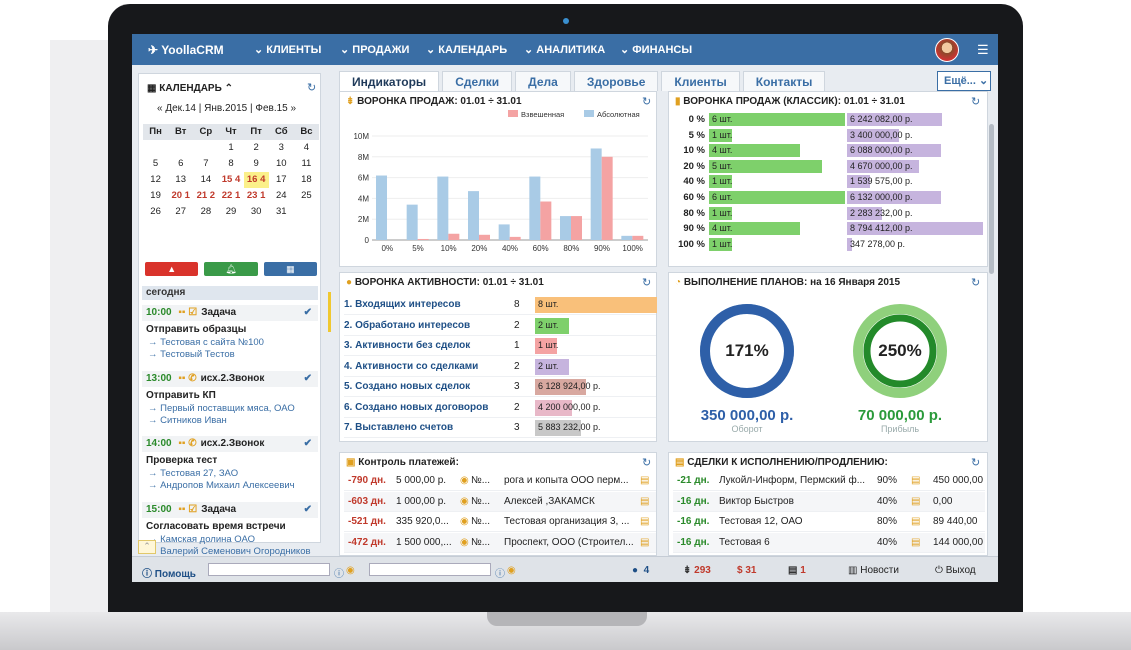  Describe the element at coordinates (287, 49) in the screenshot. I see `nav-clients: ⌄ КЛИЕНТЫ` at that location.